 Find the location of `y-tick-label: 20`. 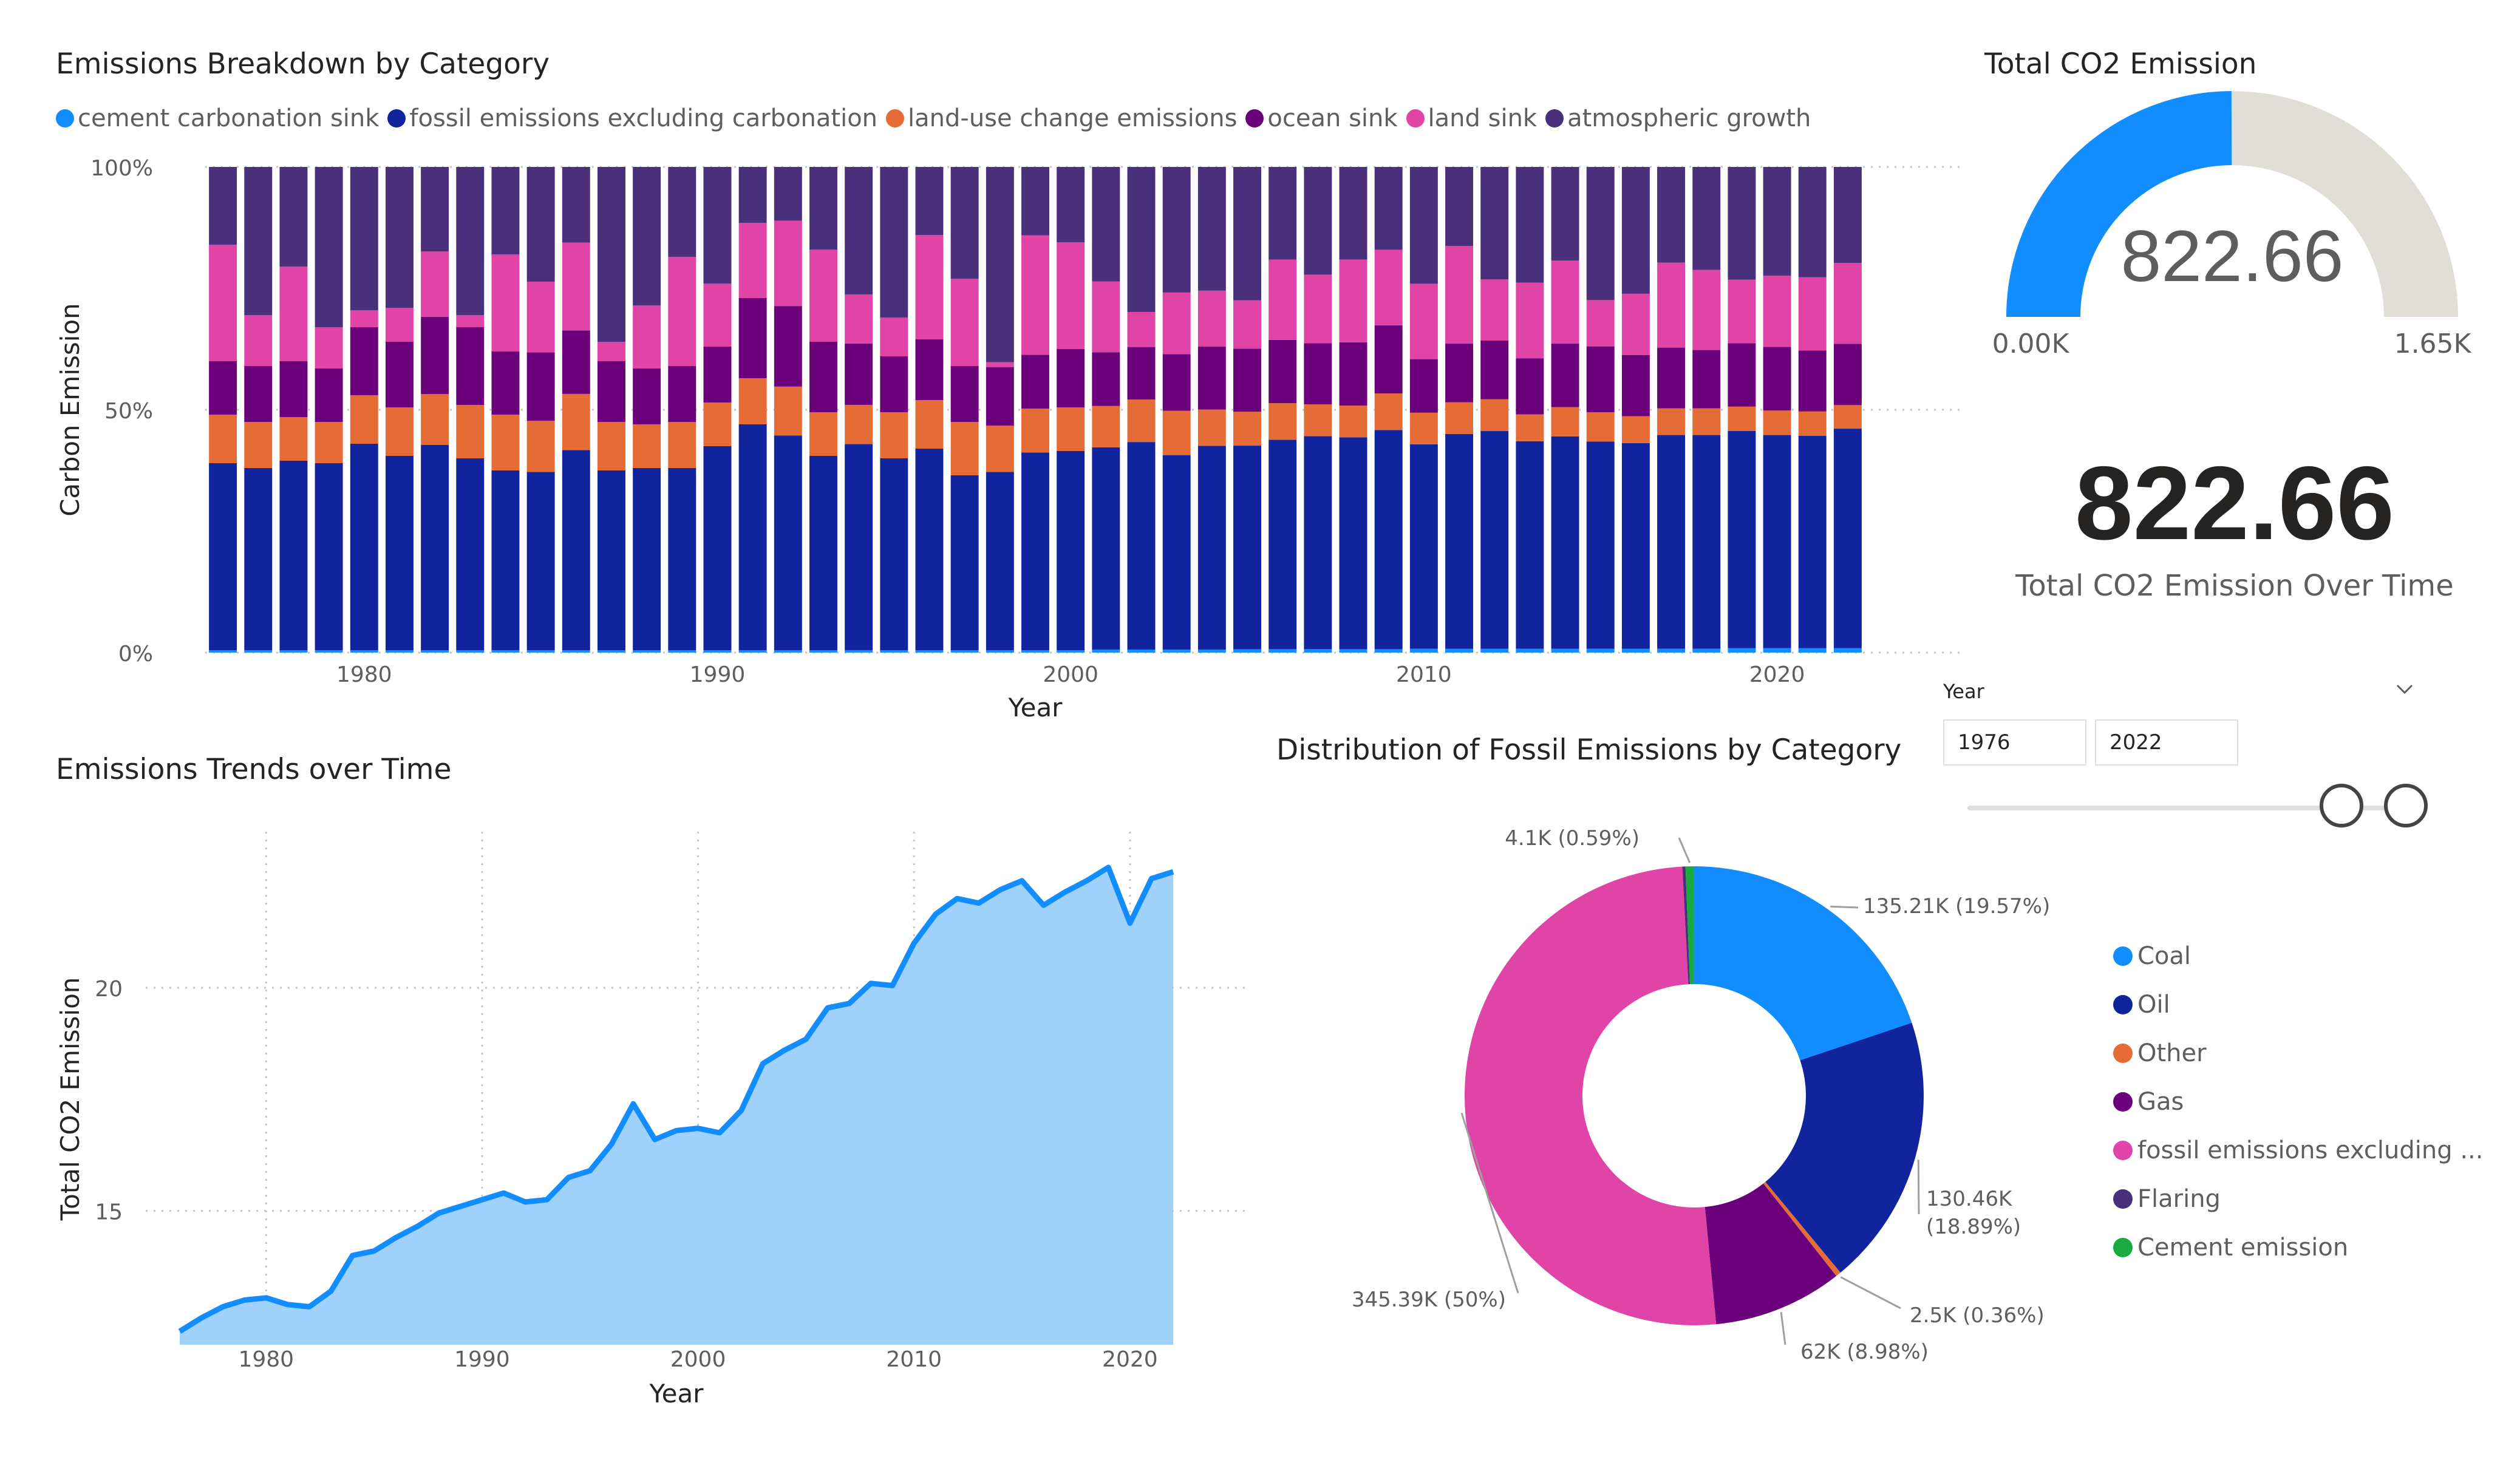

y-tick-label: 20 is located at coordinates (109, 989).